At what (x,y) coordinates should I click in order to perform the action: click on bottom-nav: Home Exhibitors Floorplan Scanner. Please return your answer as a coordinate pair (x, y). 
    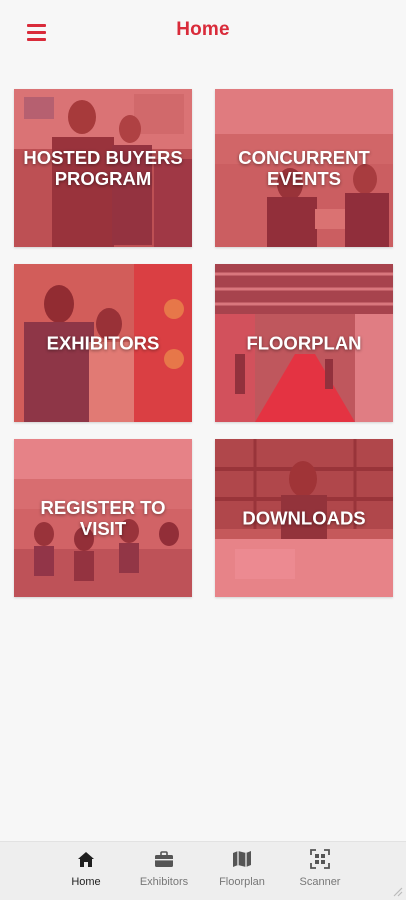
    Looking at the image, I should click on (203, 870).